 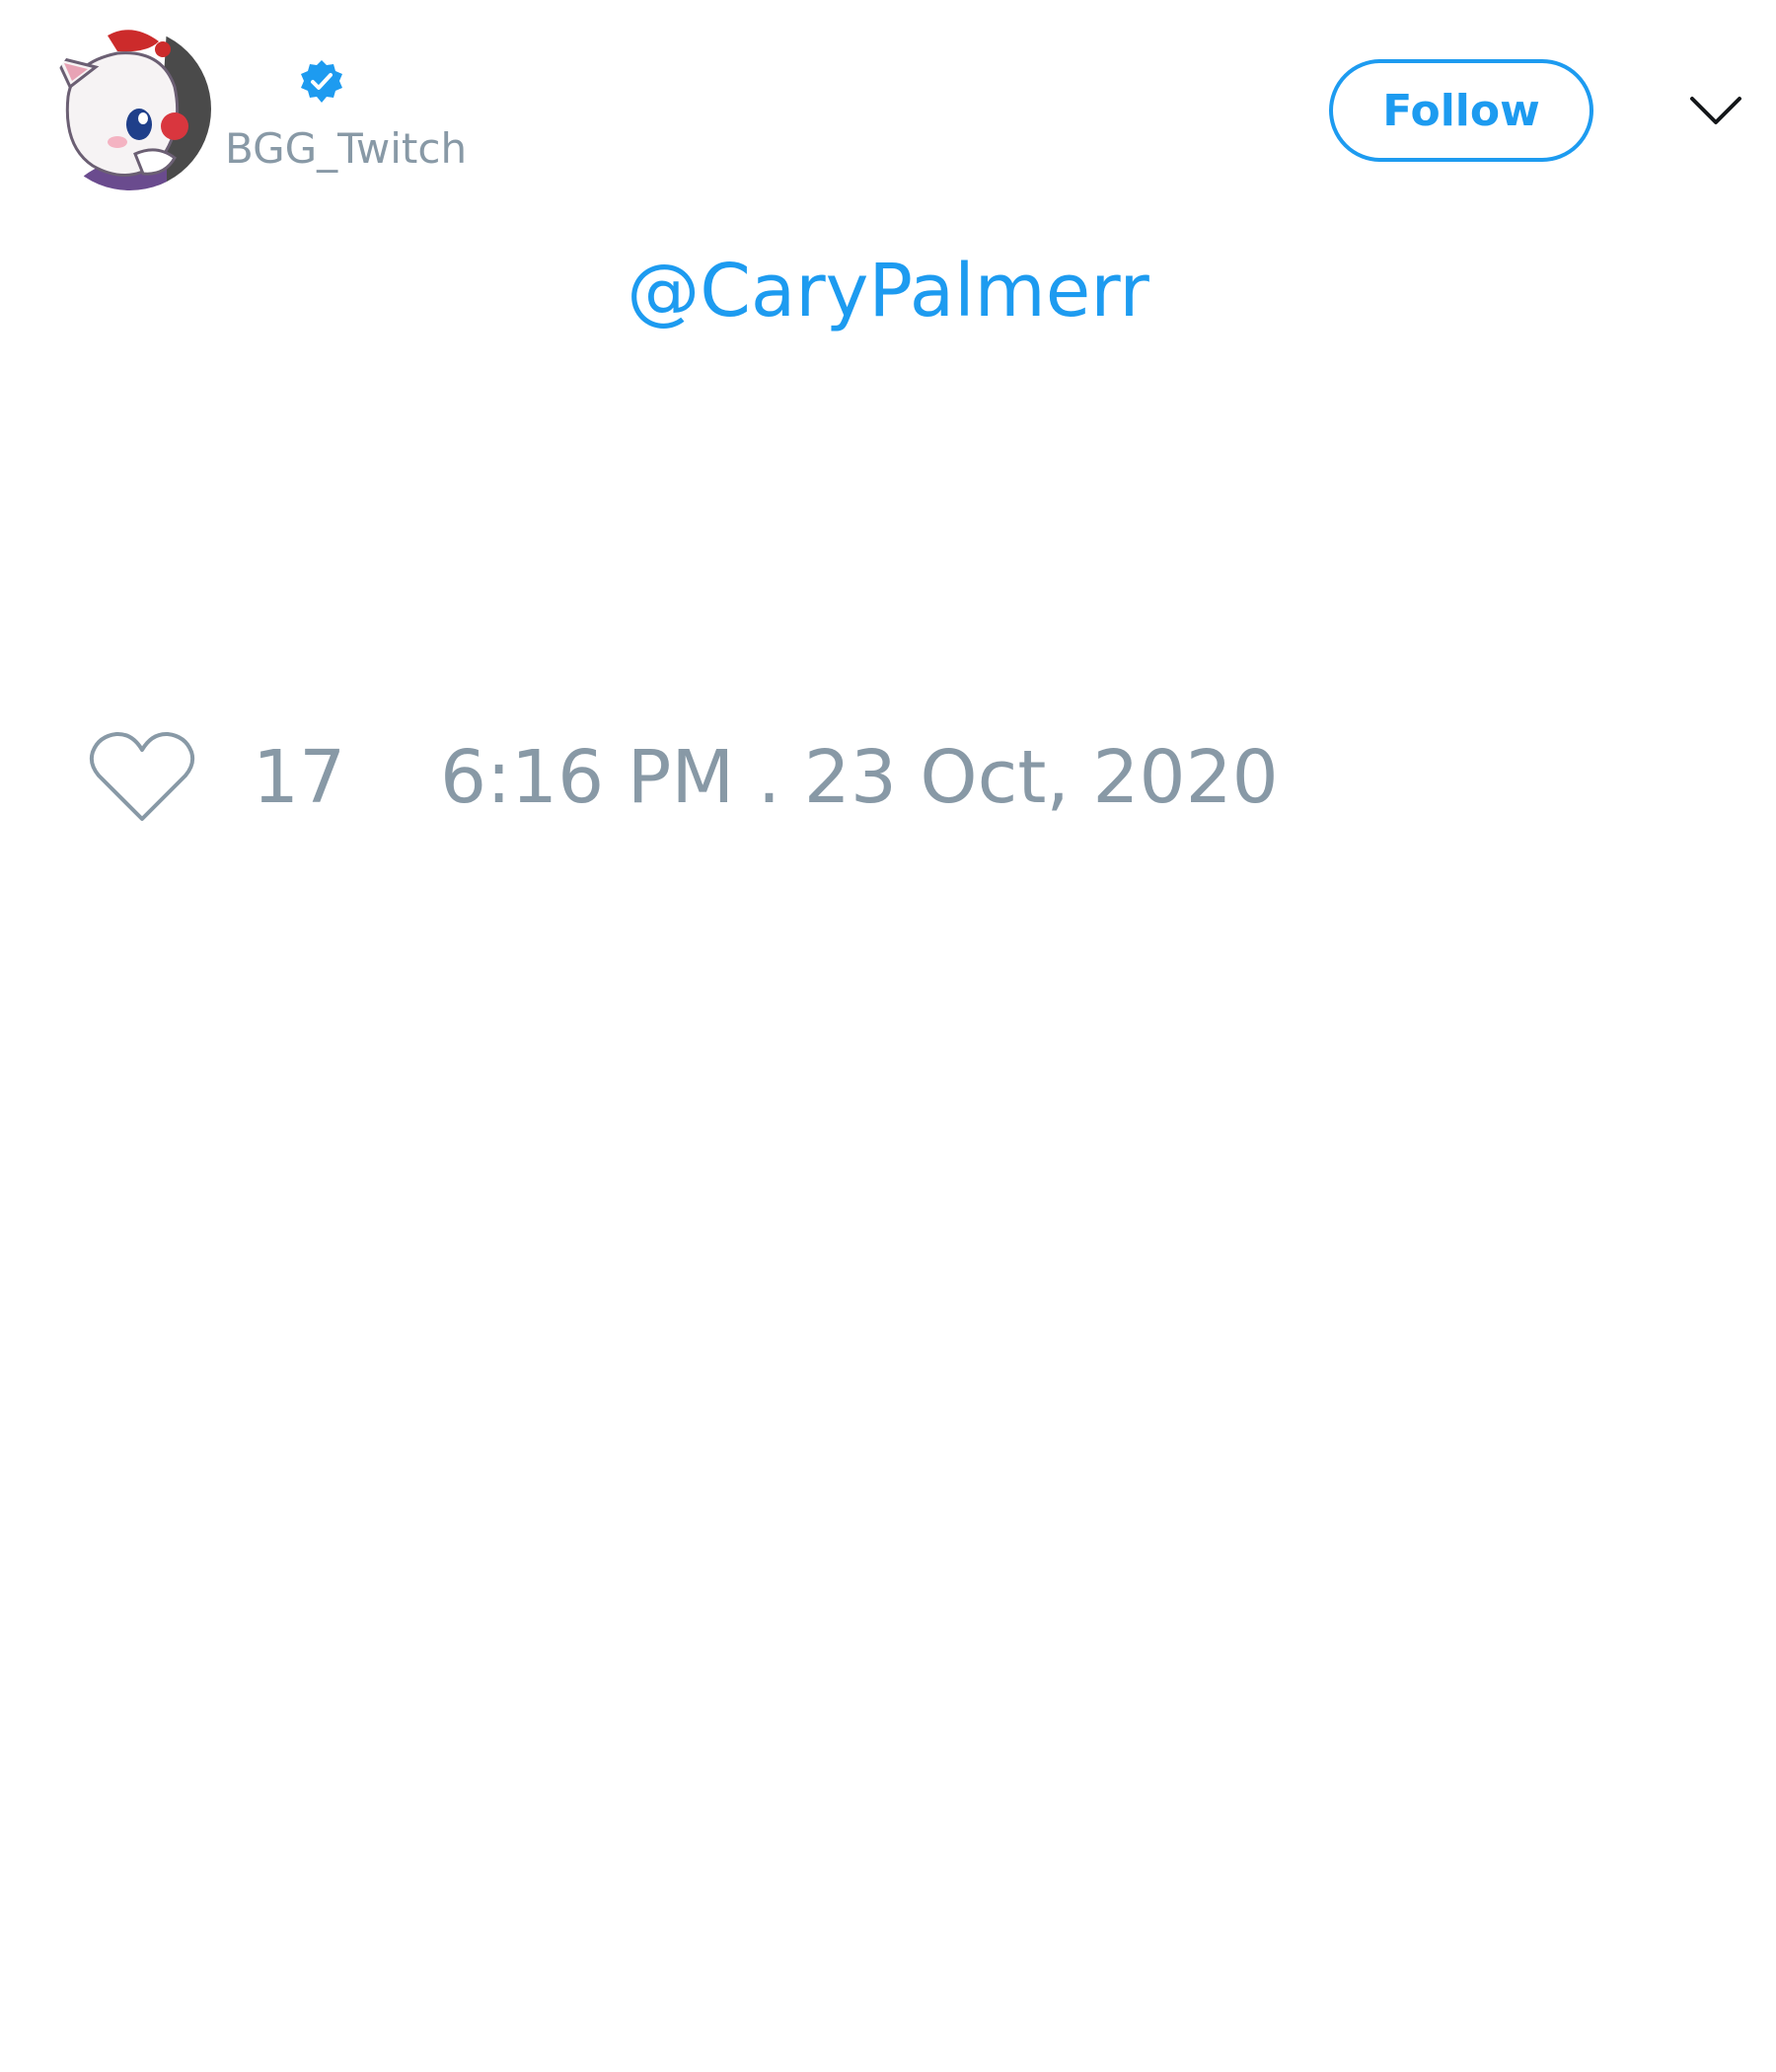 I want to click on mascot-avatar-icon, so click(x=129, y=109).